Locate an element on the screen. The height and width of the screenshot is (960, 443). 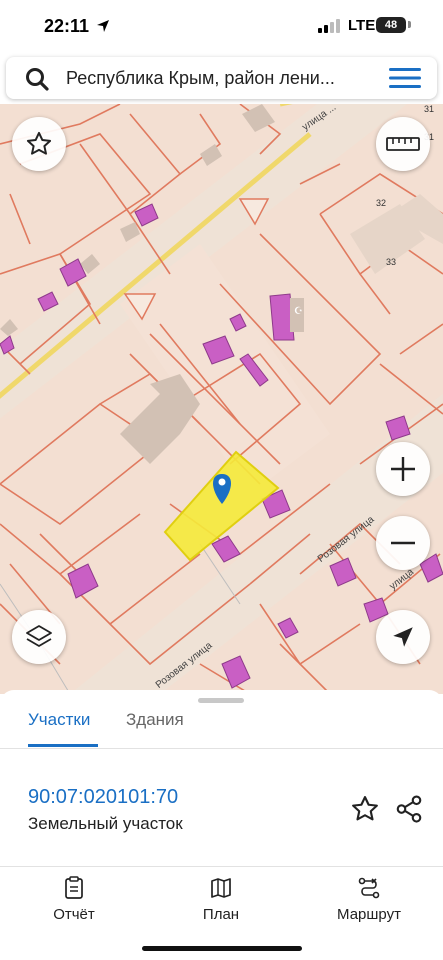
layers-icon is located at coordinates (39, 636).